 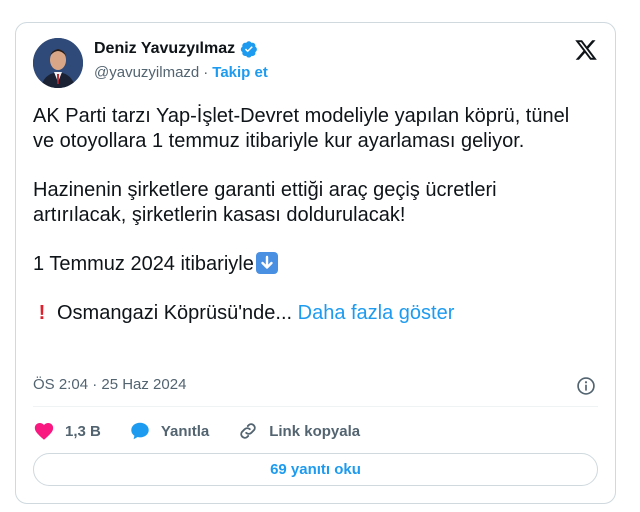 What do you see at coordinates (58, 63) in the screenshot?
I see `avatar` at bounding box center [58, 63].